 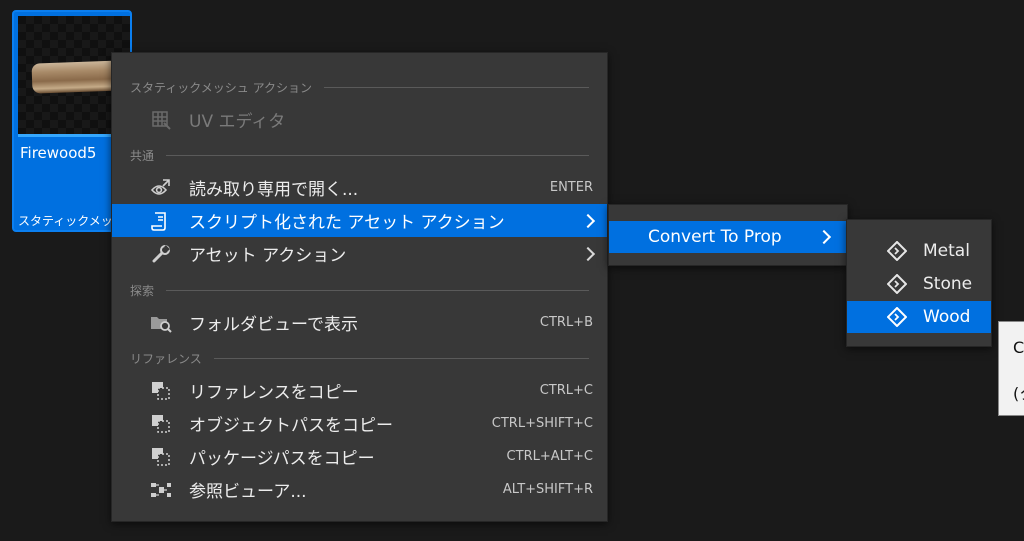 I want to click on menu-item-label: Stone, so click(x=948, y=284).